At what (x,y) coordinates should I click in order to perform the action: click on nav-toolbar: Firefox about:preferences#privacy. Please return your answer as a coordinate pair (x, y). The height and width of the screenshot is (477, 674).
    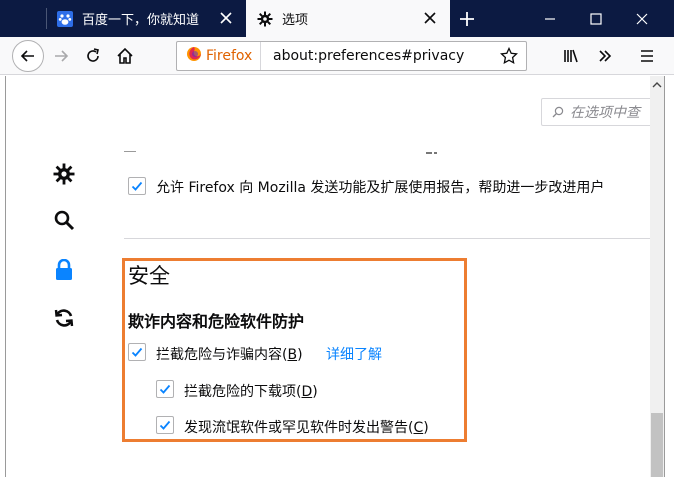
    Looking at the image, I should click on (337, 56).